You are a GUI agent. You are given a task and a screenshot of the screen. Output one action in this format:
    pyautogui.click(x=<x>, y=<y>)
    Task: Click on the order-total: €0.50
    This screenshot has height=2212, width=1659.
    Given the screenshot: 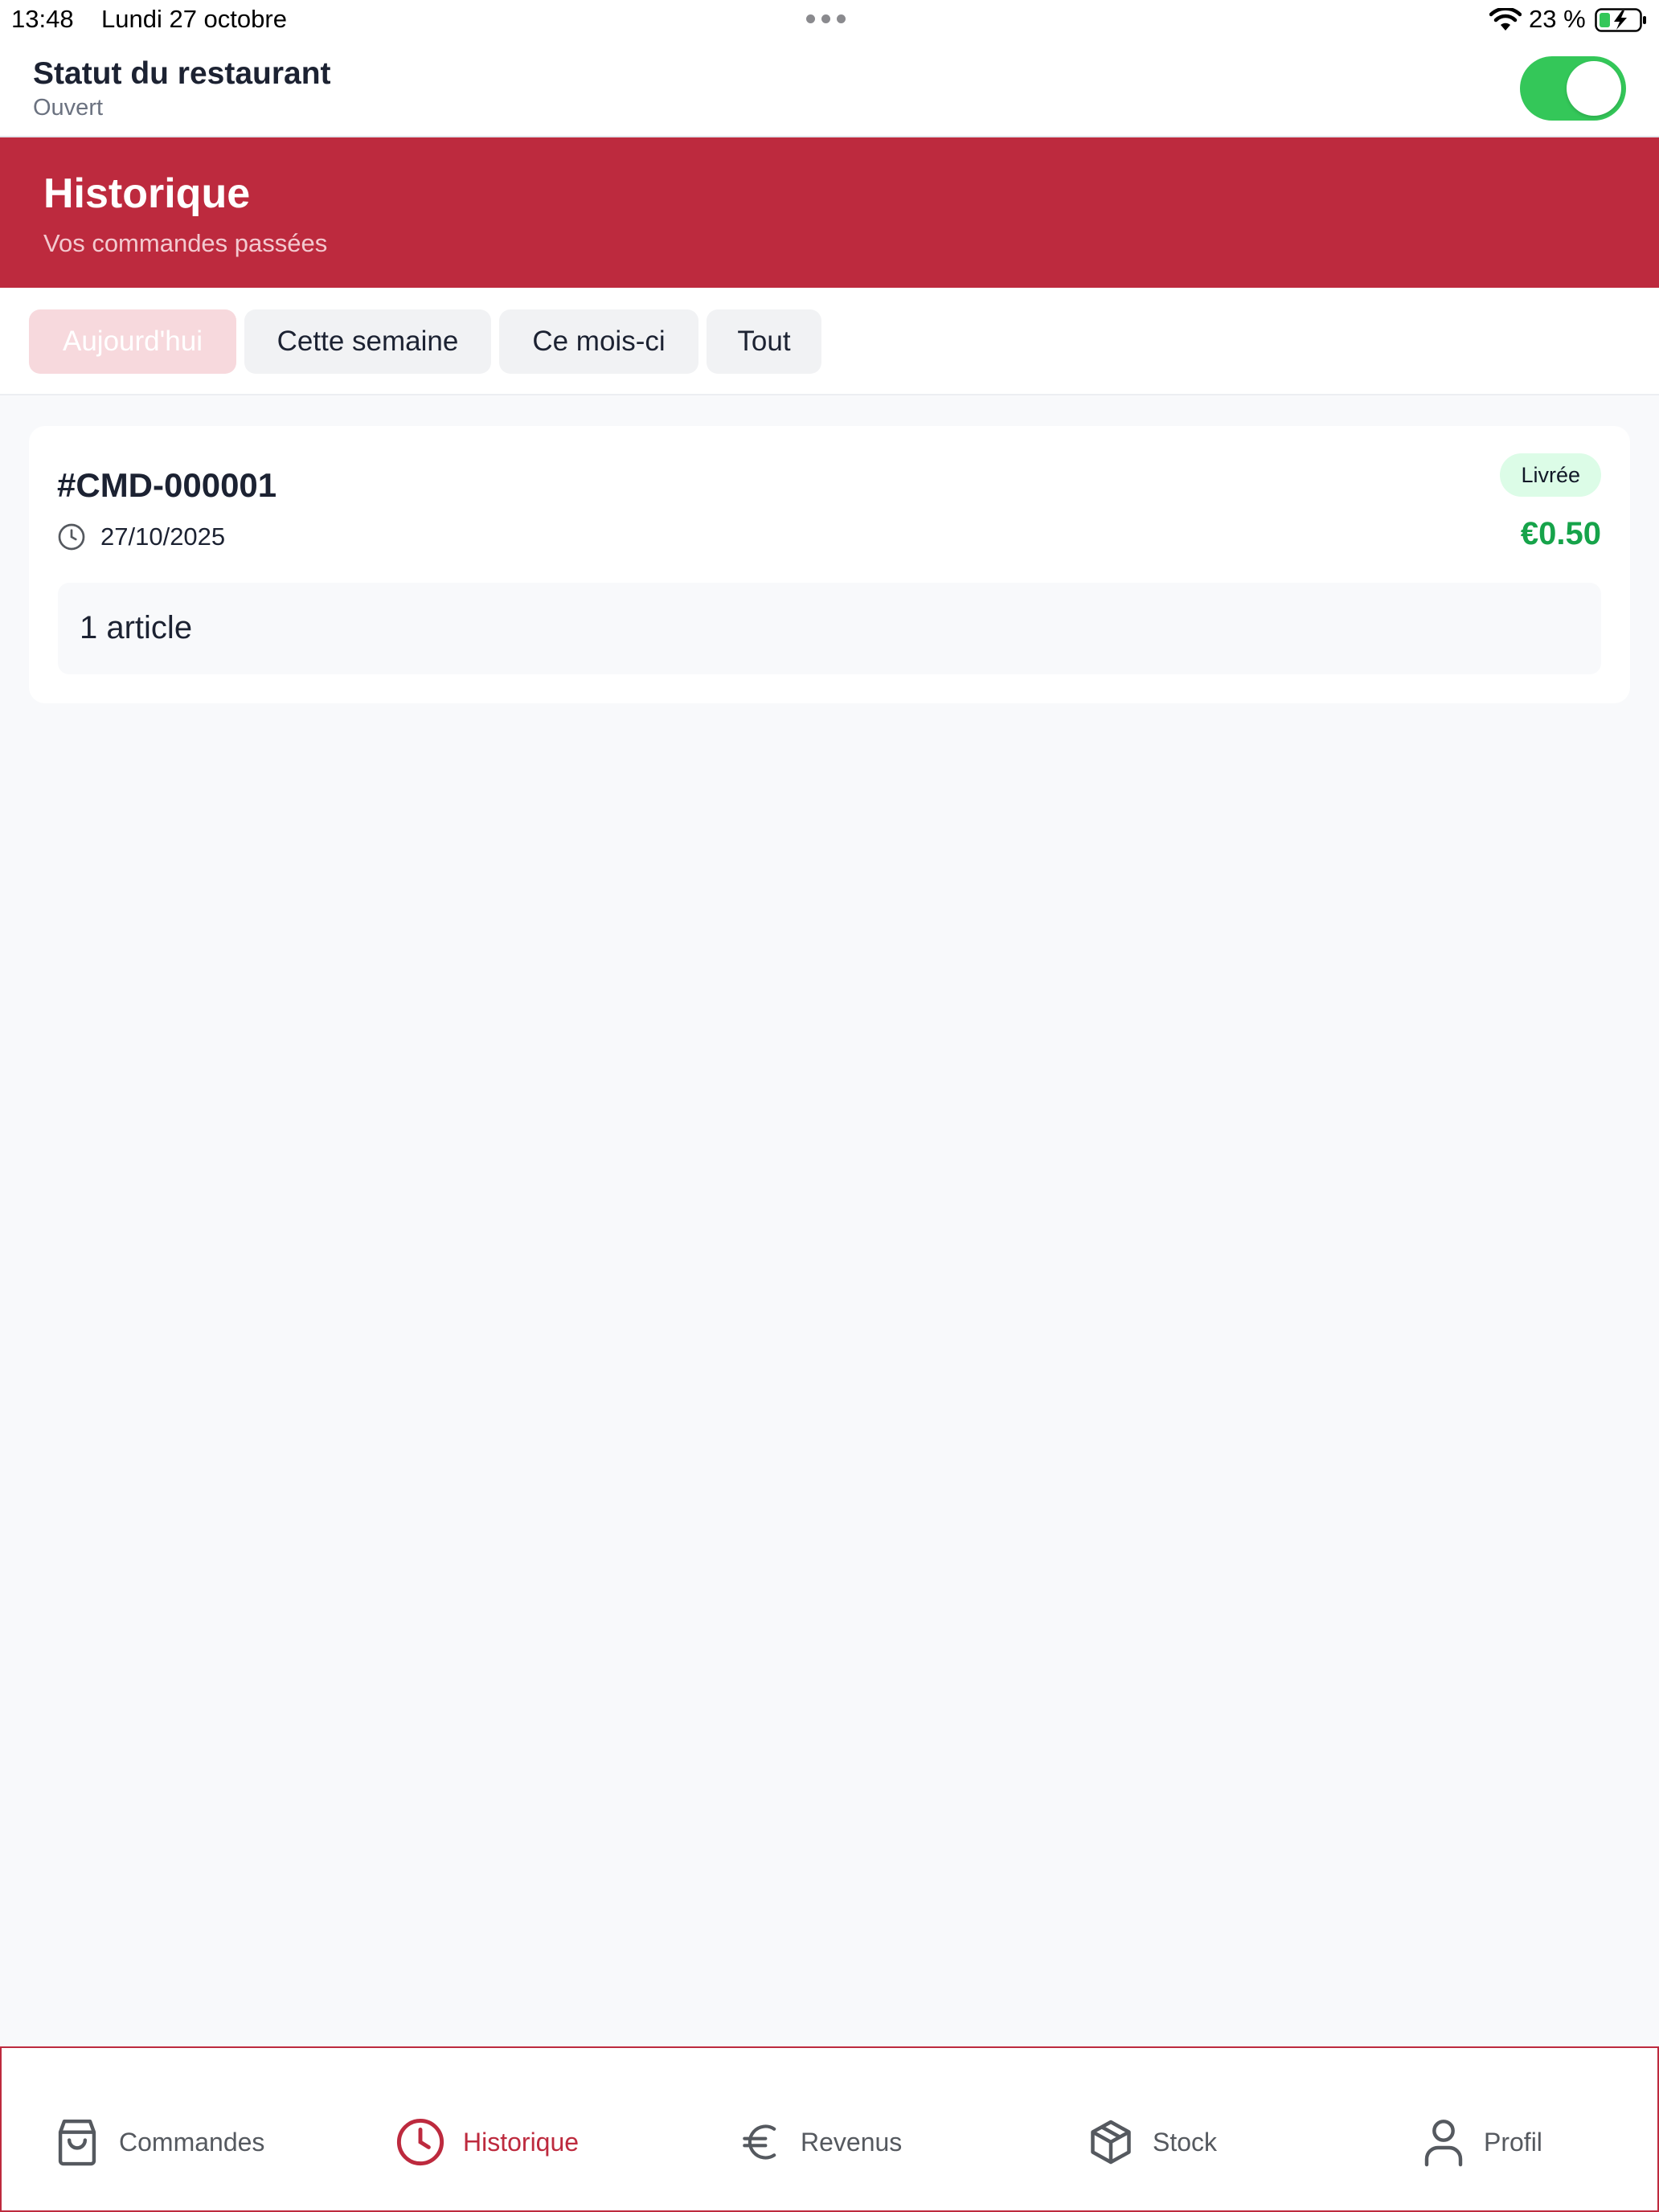 What is the action you would take?
    pyautogui.click(x=1560, y=533)
    